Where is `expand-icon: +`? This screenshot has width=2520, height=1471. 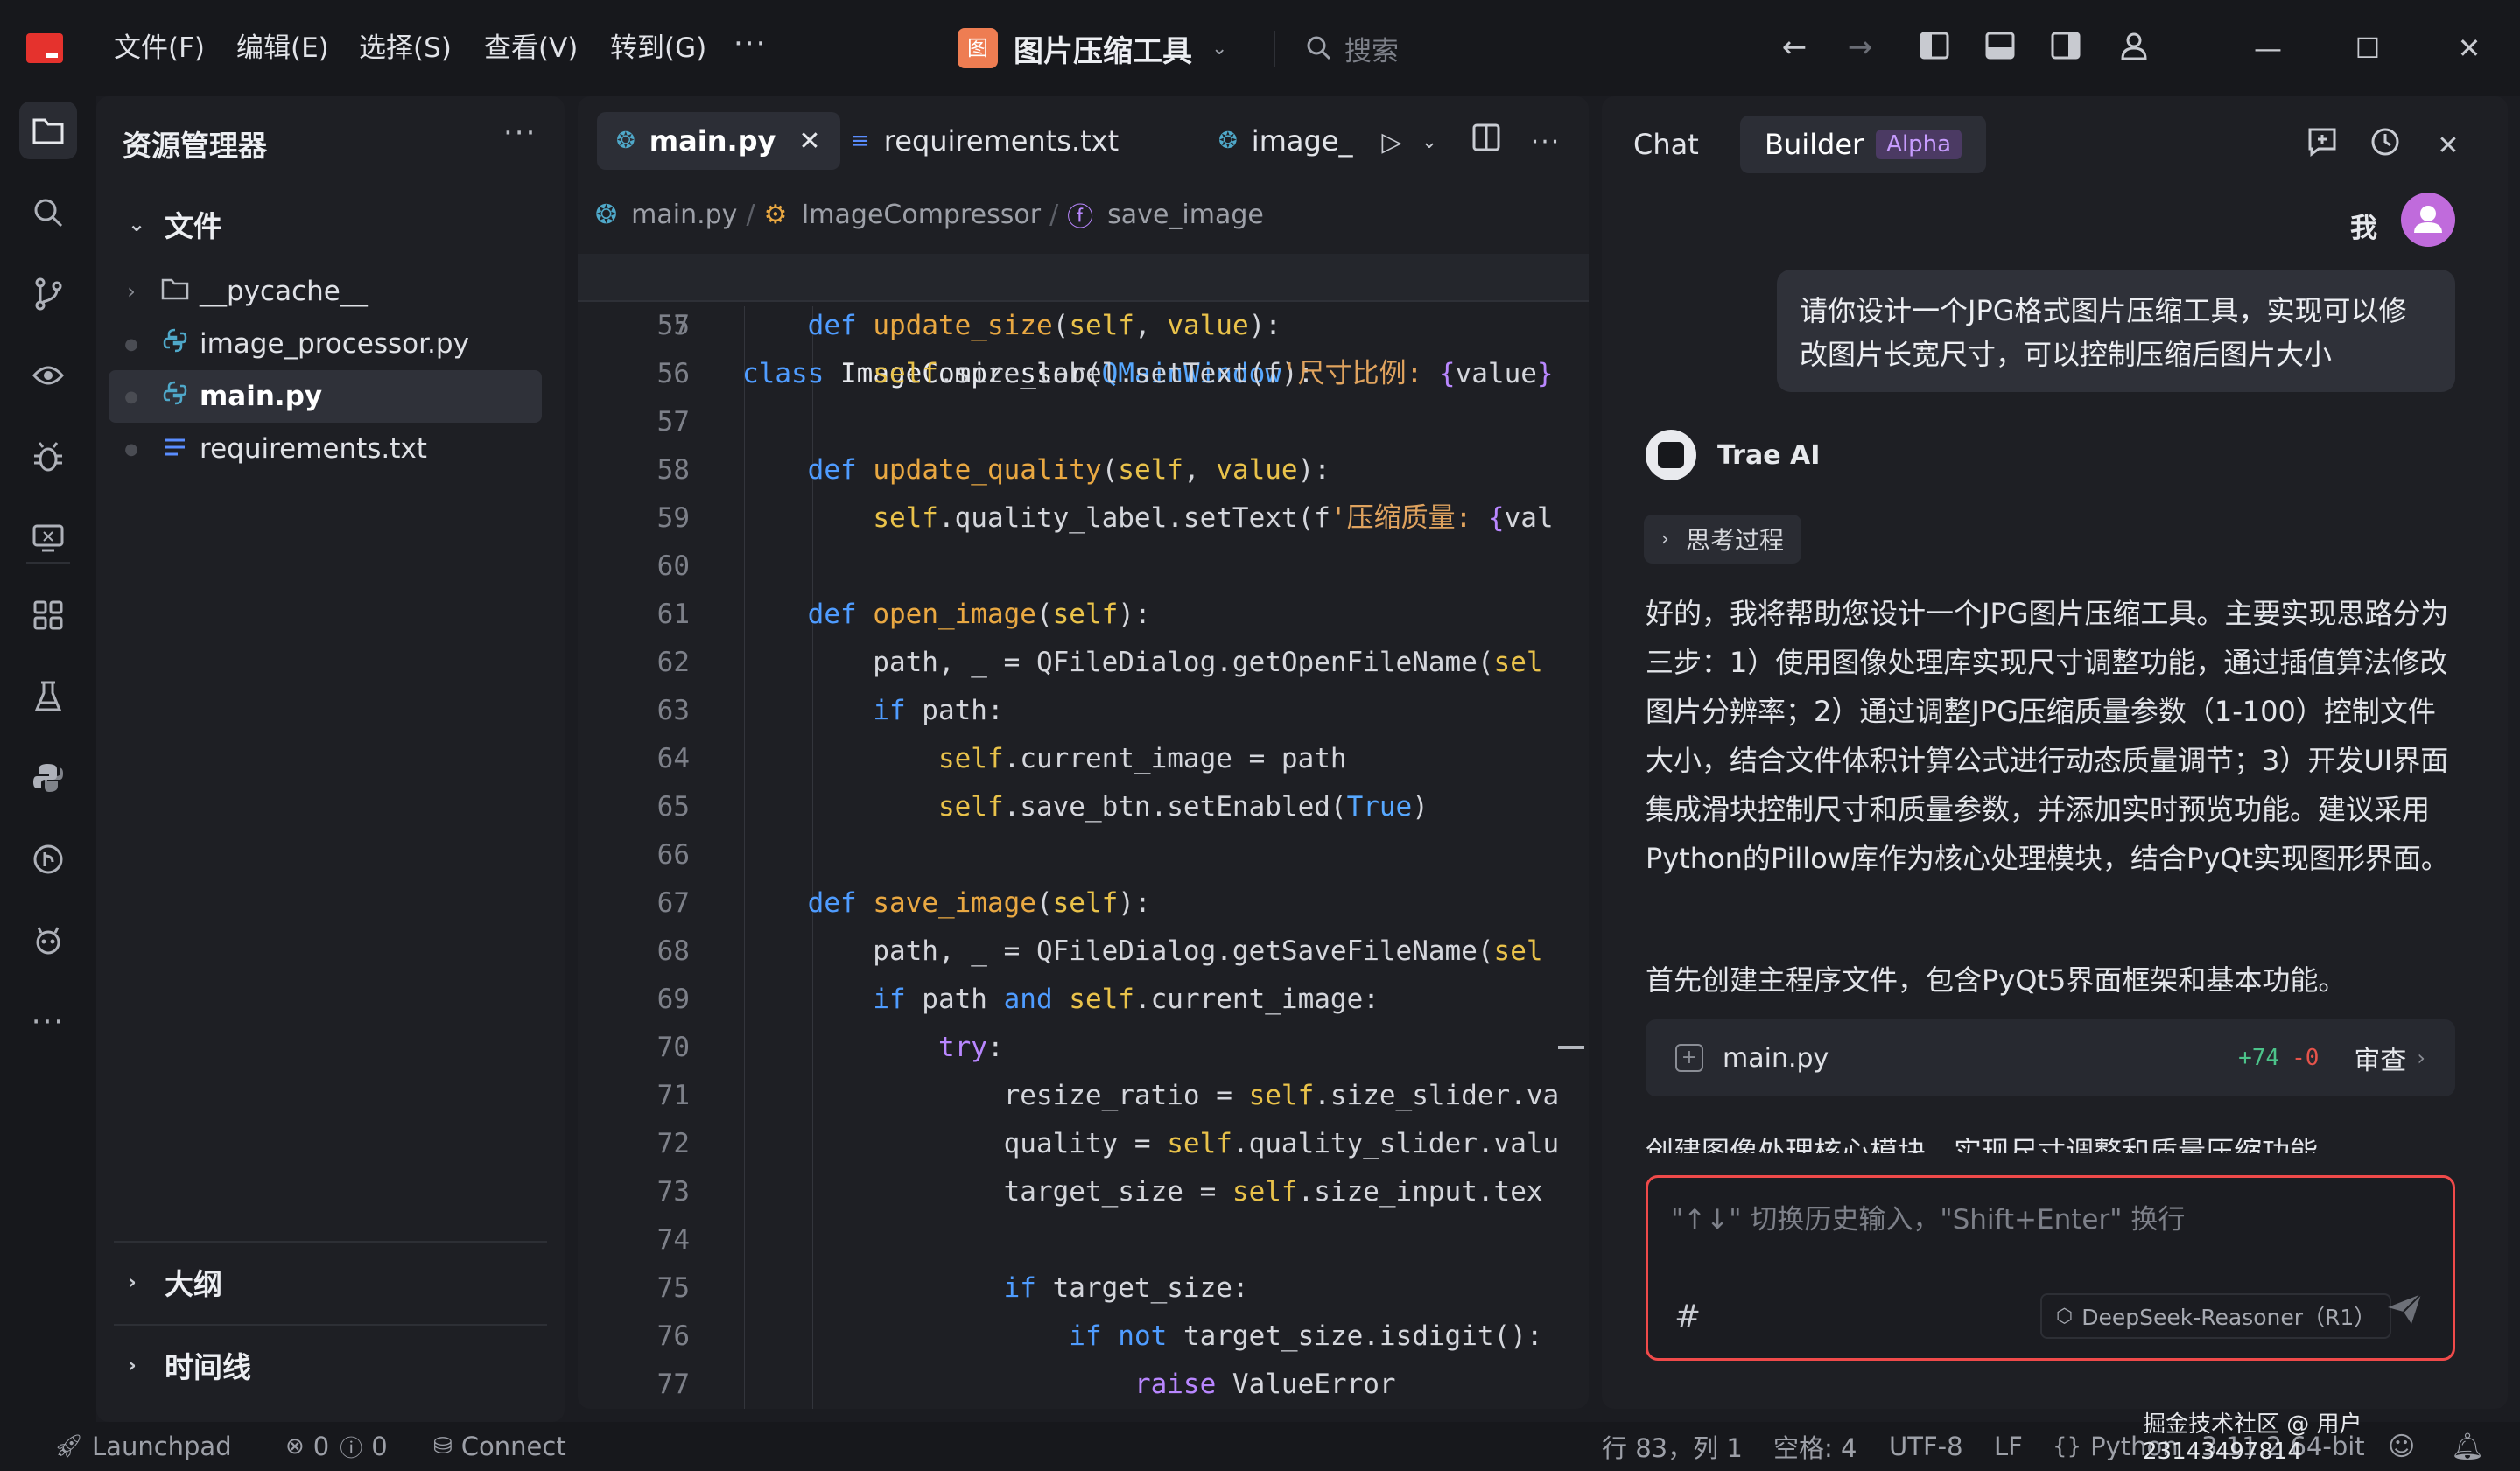 expand-icon: + is located at coordinates (1689, 1058).